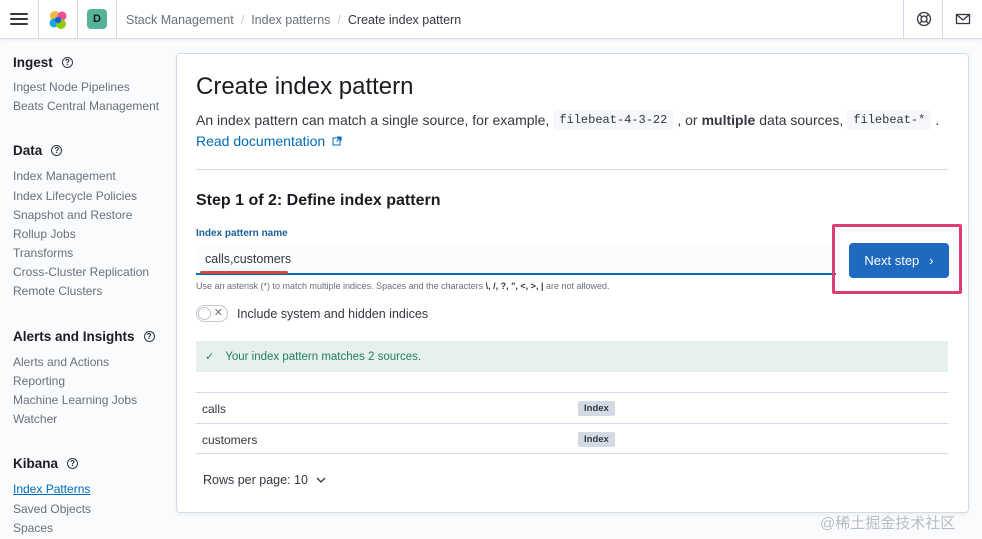  What do you see at coordinates (290, 20) in the screenshot?
I see `breadcrumb-index-patterns: Index patterns` at bounding box center [290, 20].